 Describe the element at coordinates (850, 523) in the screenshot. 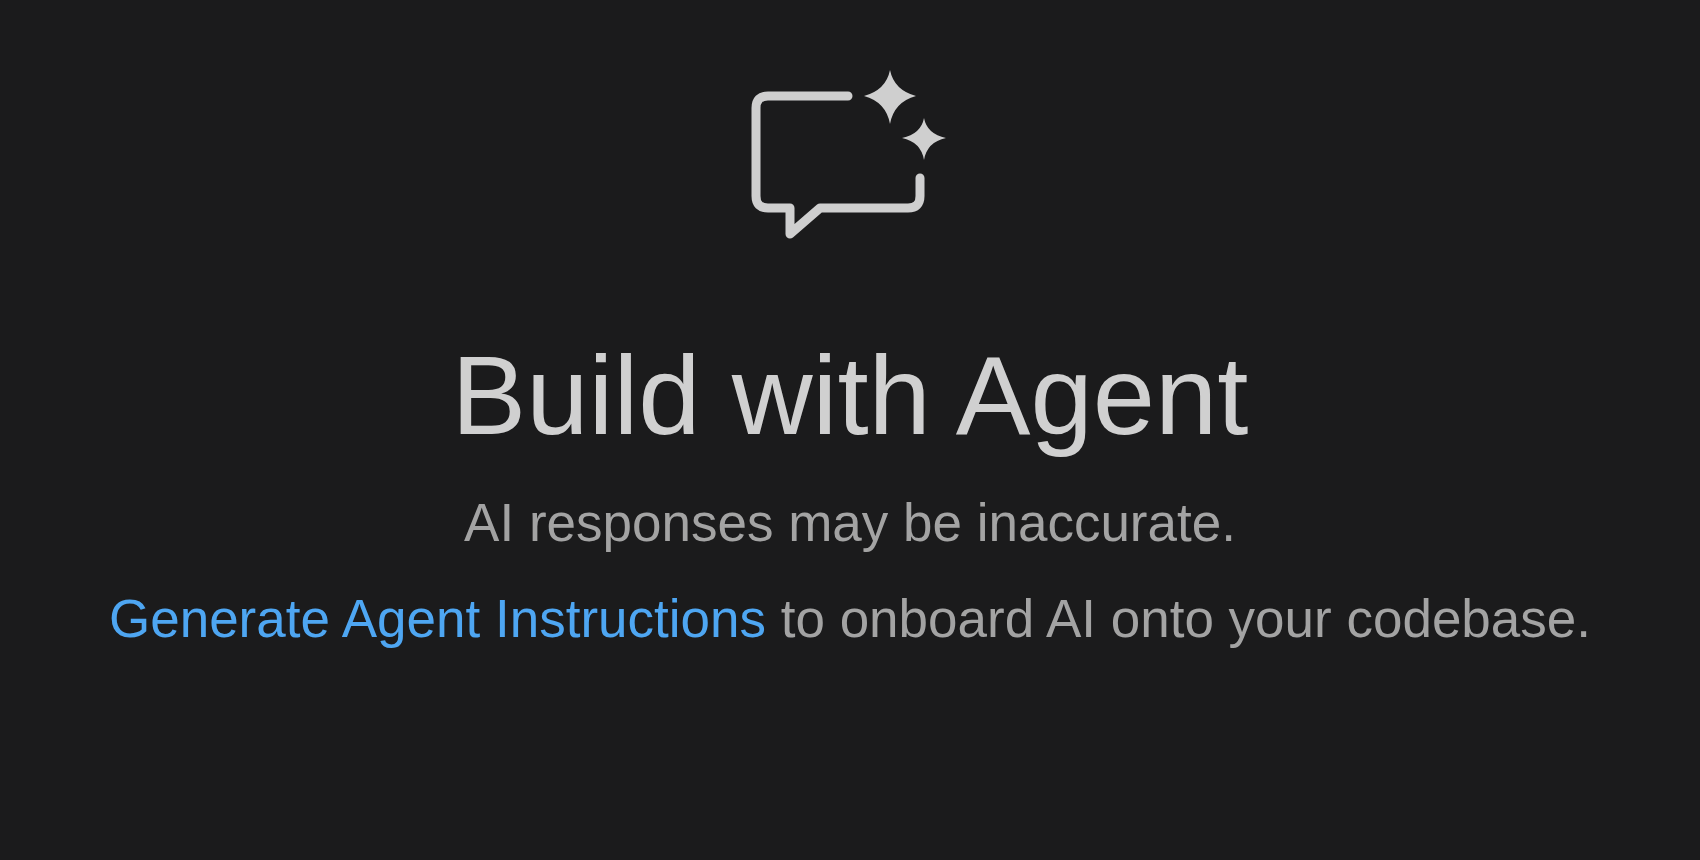

I see `disclaimer-text: AI responses may be inaccurate.` at that location.